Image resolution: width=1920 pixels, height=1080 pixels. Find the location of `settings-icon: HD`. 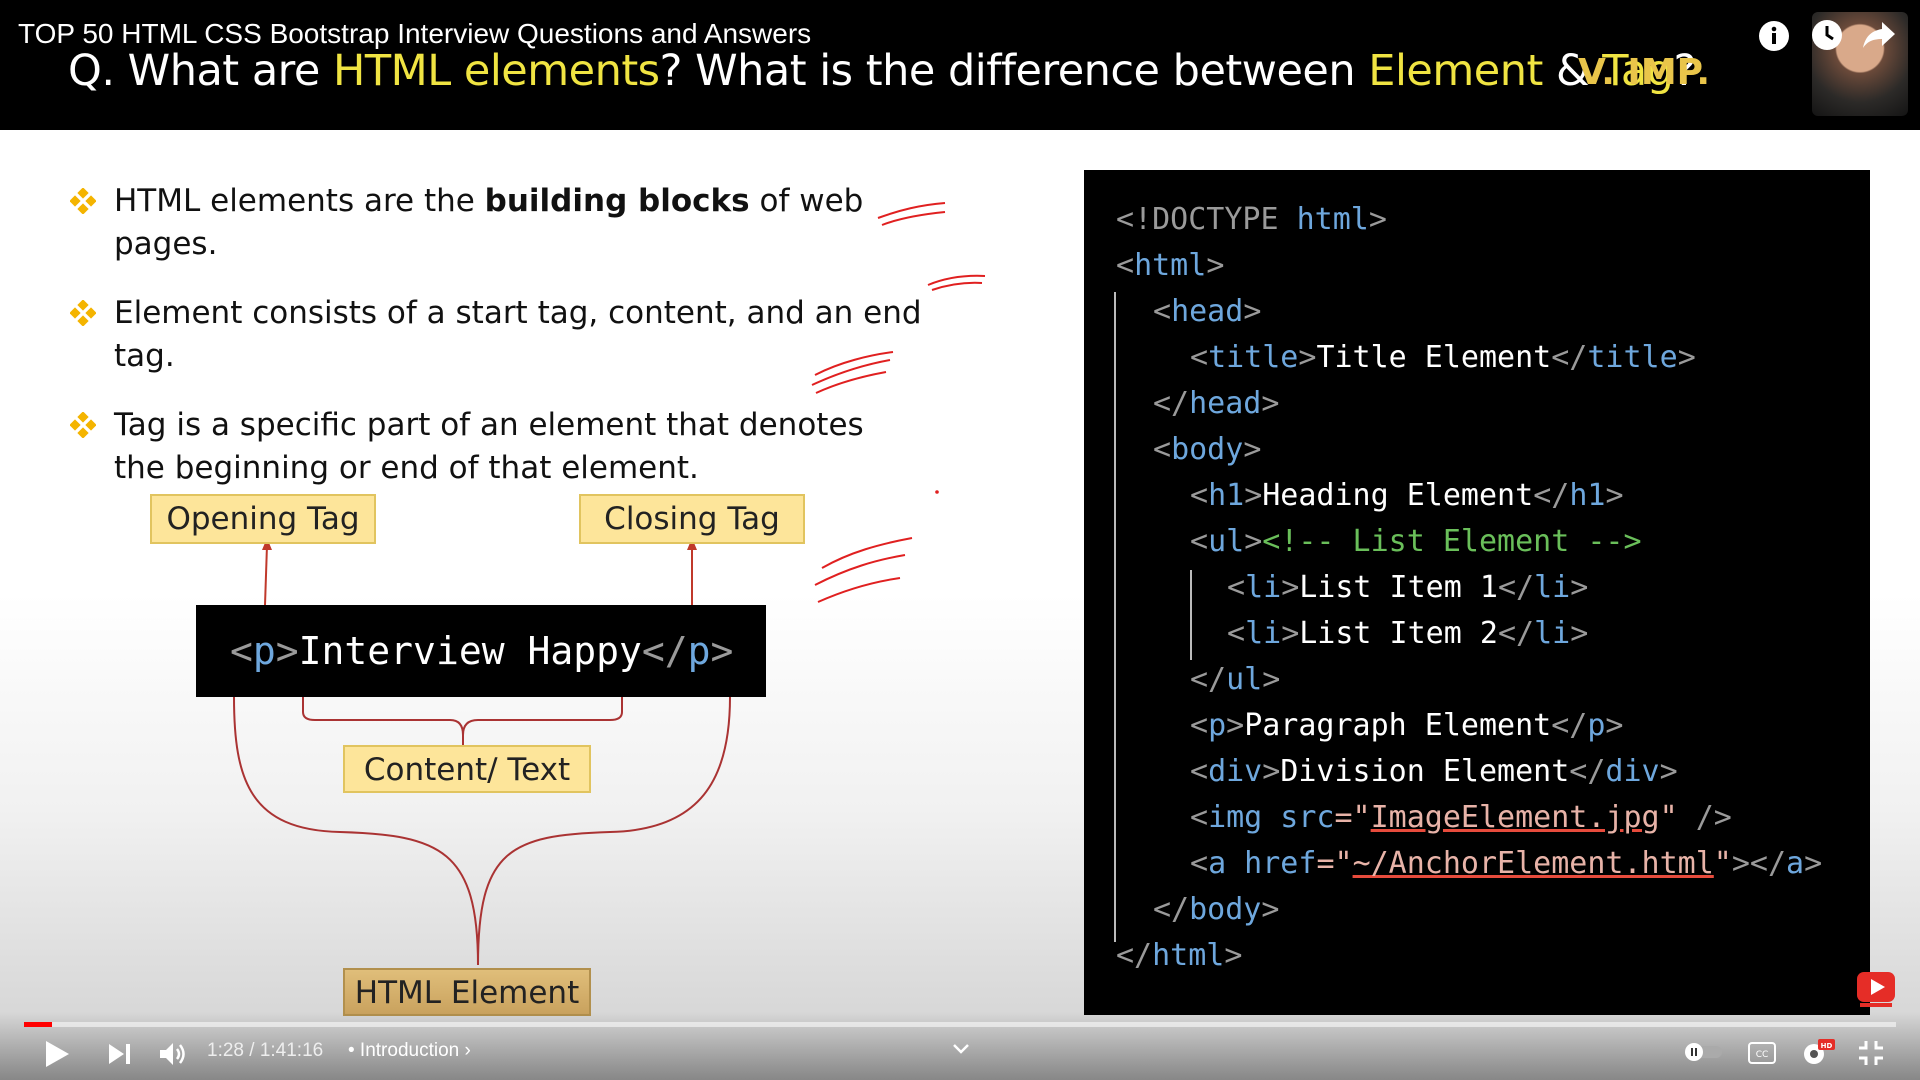

settings-icon: HD is located at coordinates (1818, 1053).